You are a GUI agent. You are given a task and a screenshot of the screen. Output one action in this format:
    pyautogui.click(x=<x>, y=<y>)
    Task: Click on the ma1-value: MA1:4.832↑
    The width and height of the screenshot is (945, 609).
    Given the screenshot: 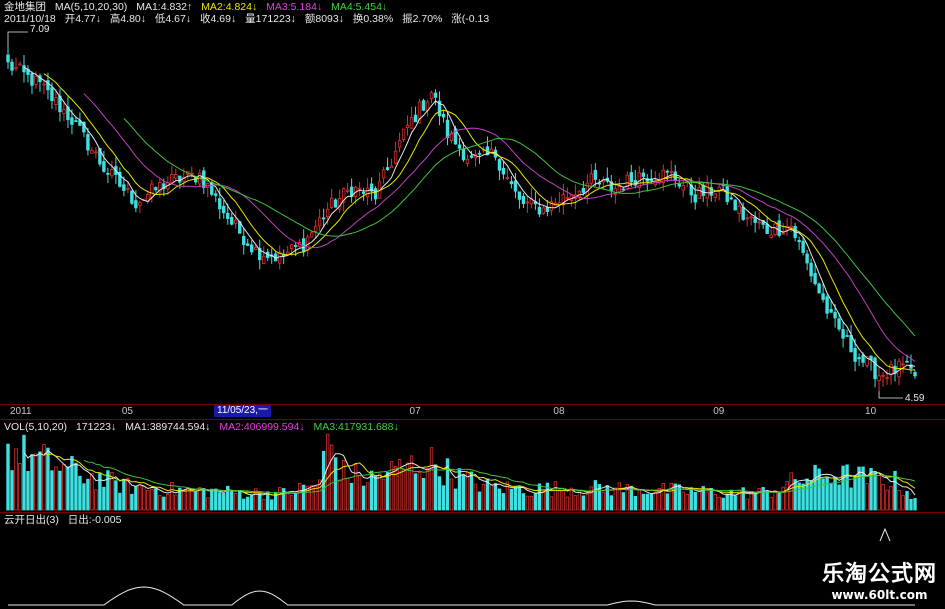 What is the action you would take?
    pyautogui.click(x=164, y=7)
    